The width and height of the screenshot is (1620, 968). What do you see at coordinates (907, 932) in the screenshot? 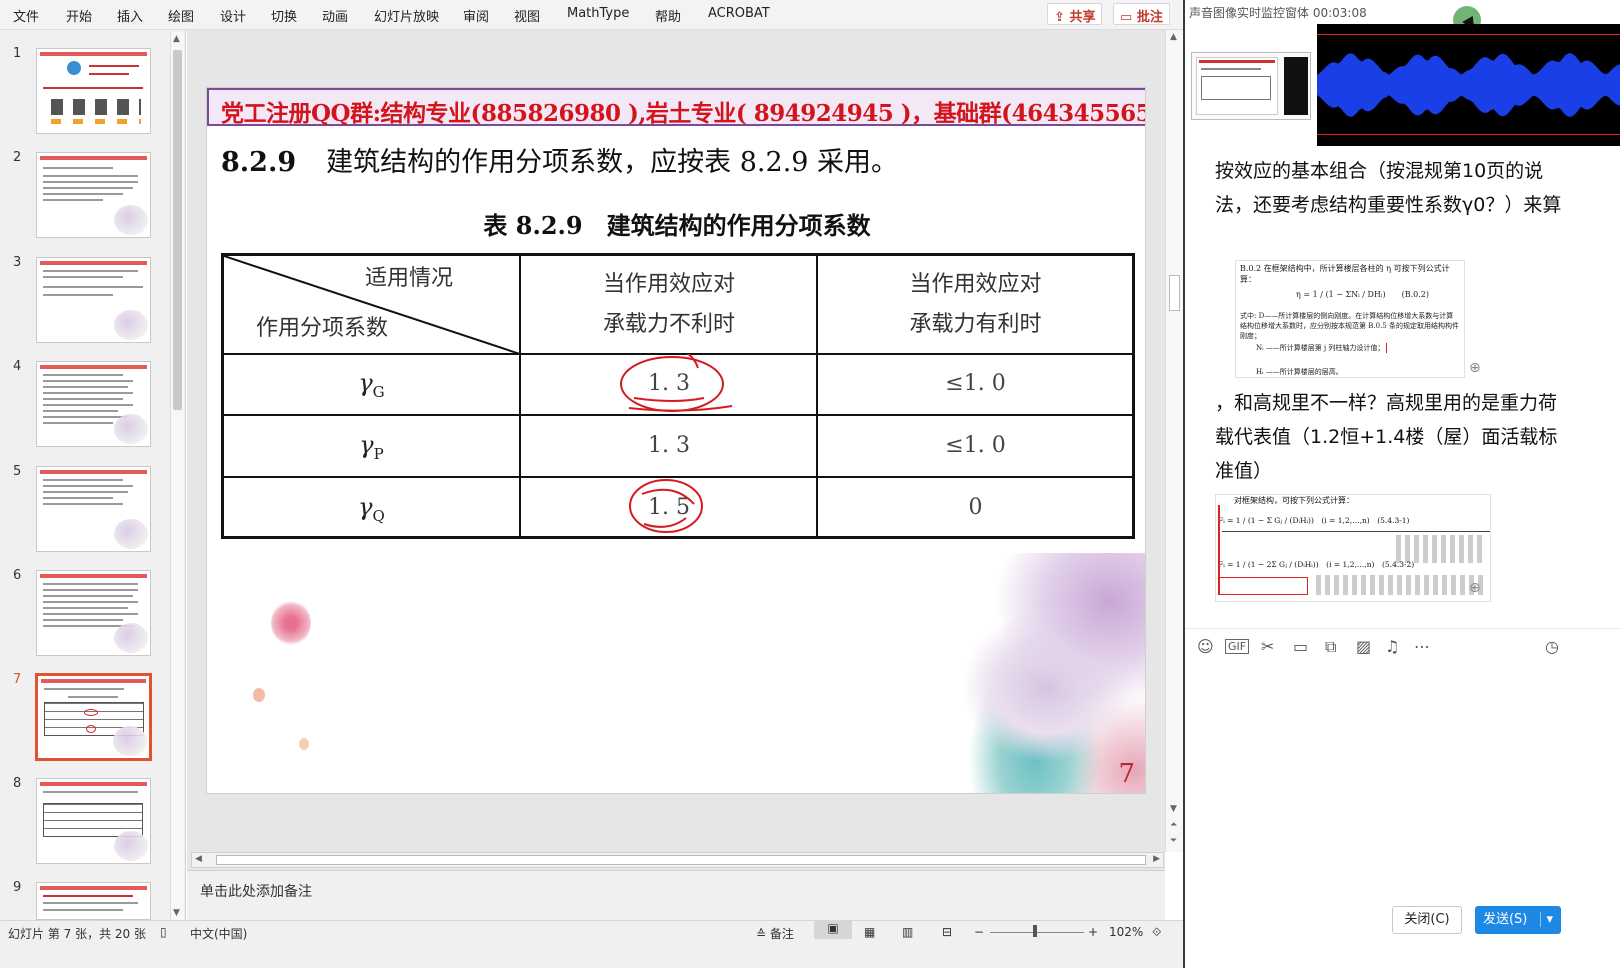
I see `reading-view-icon: ▥` at bounding box center [907, 932].